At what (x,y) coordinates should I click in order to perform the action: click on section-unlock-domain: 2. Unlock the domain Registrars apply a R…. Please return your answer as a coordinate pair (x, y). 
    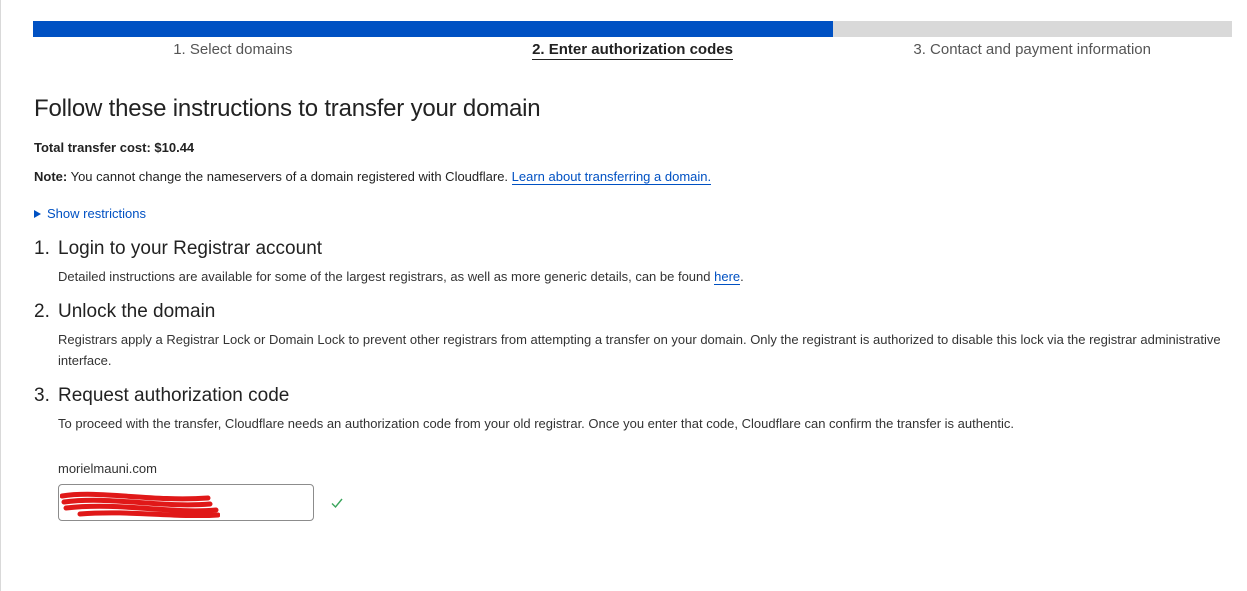
    Looking at the image, I should click on (631, 336).